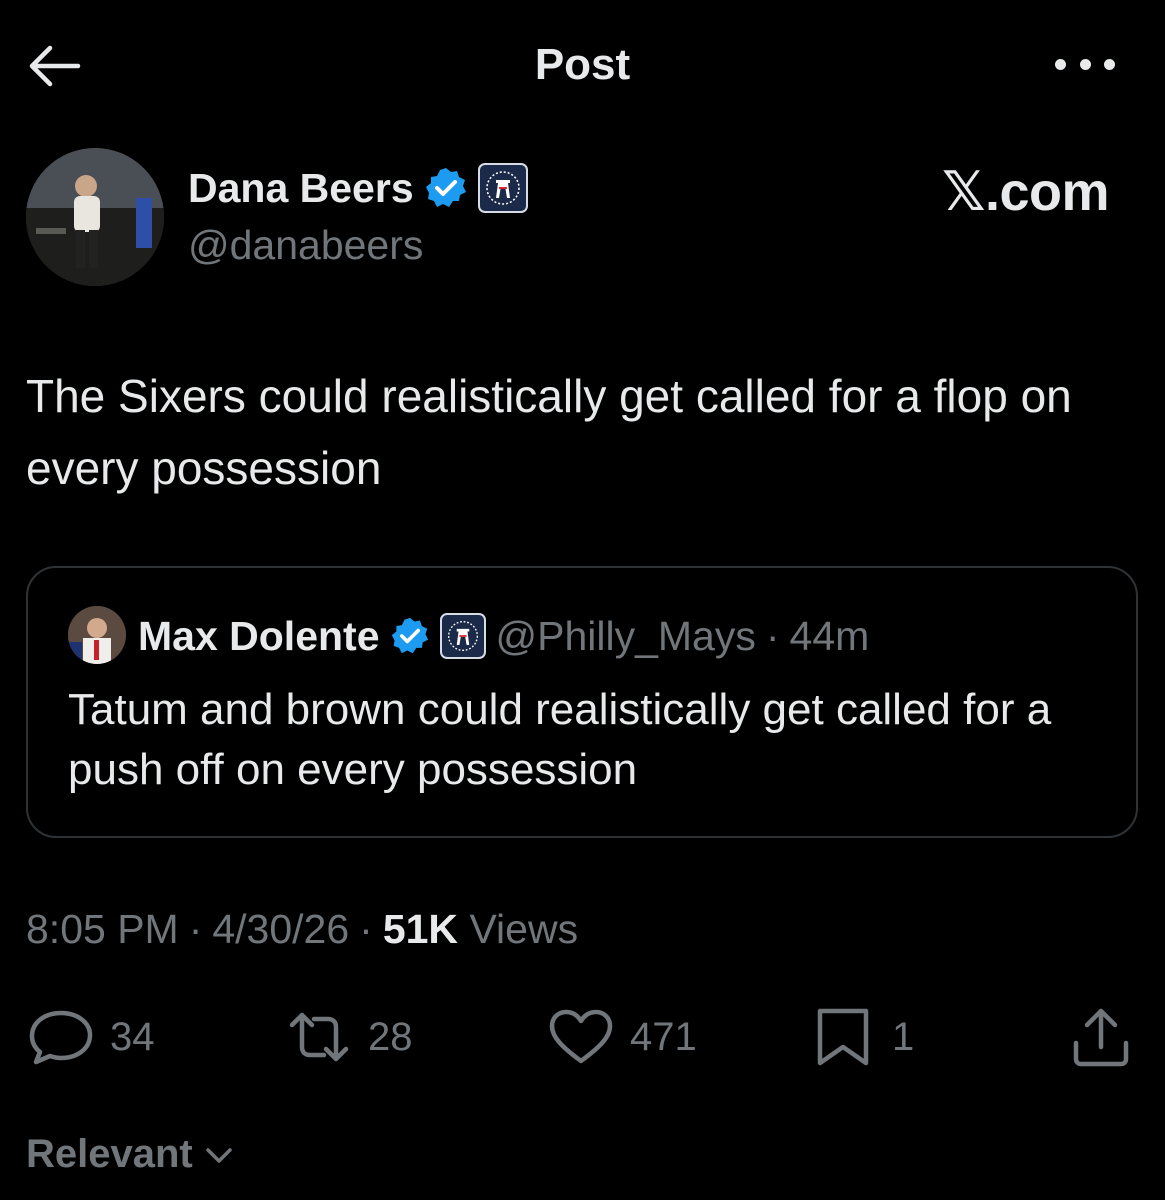 The height and width of the screenshot is (1200, 1165). I want to click on repost-button: 28, so click(348, 1037).